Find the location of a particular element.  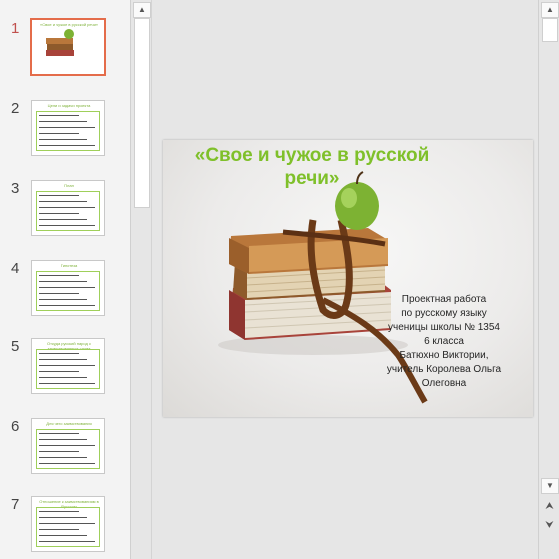

scroll-down-button: ▼ is located at coordinates (550, 486).